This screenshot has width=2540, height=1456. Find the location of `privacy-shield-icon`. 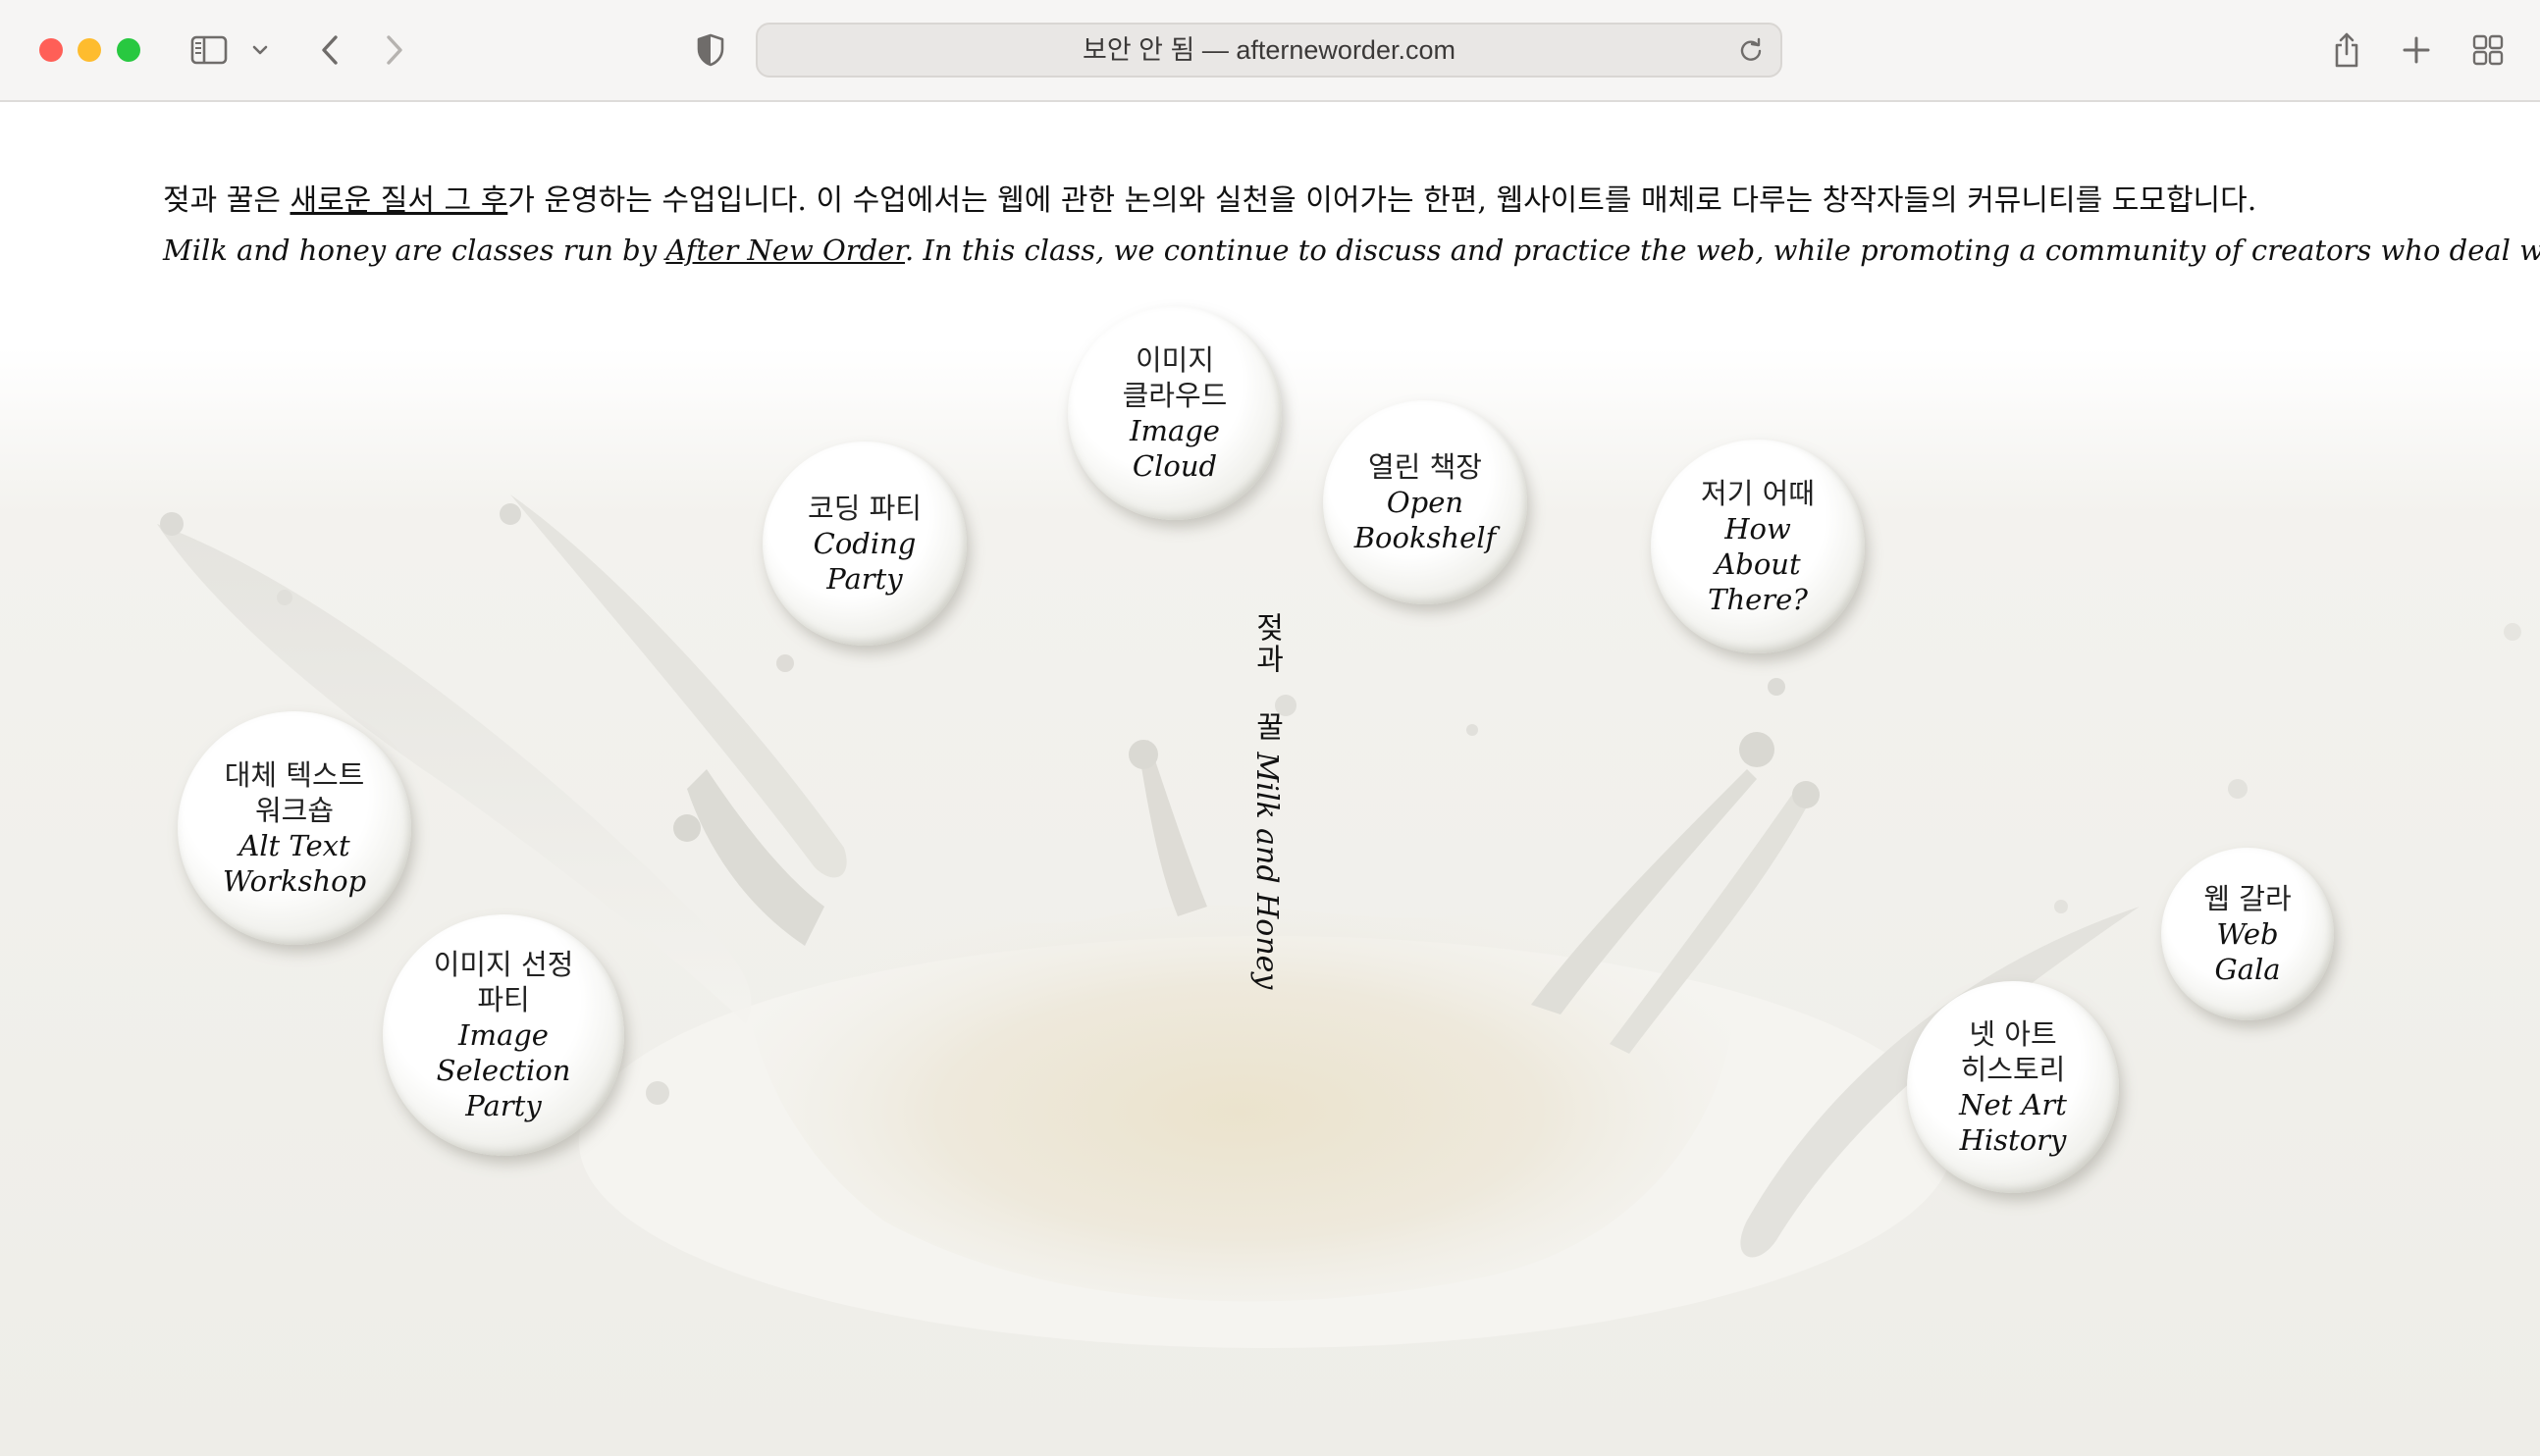

privacy-shield-icon is located at coordinates (710, 50).